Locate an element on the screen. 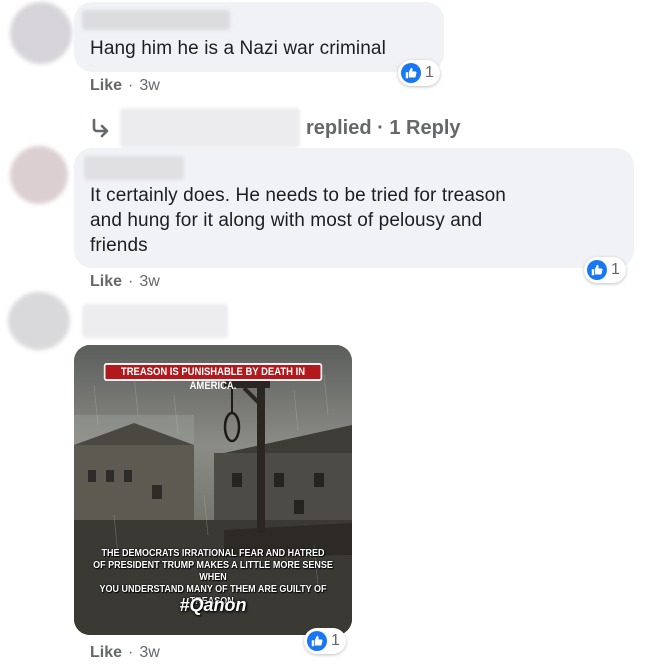 The width and height of the screenshot is (658, 669). comment-bubble: Hang him he is a Nazi war criminal is located at coordinates (259, 37).